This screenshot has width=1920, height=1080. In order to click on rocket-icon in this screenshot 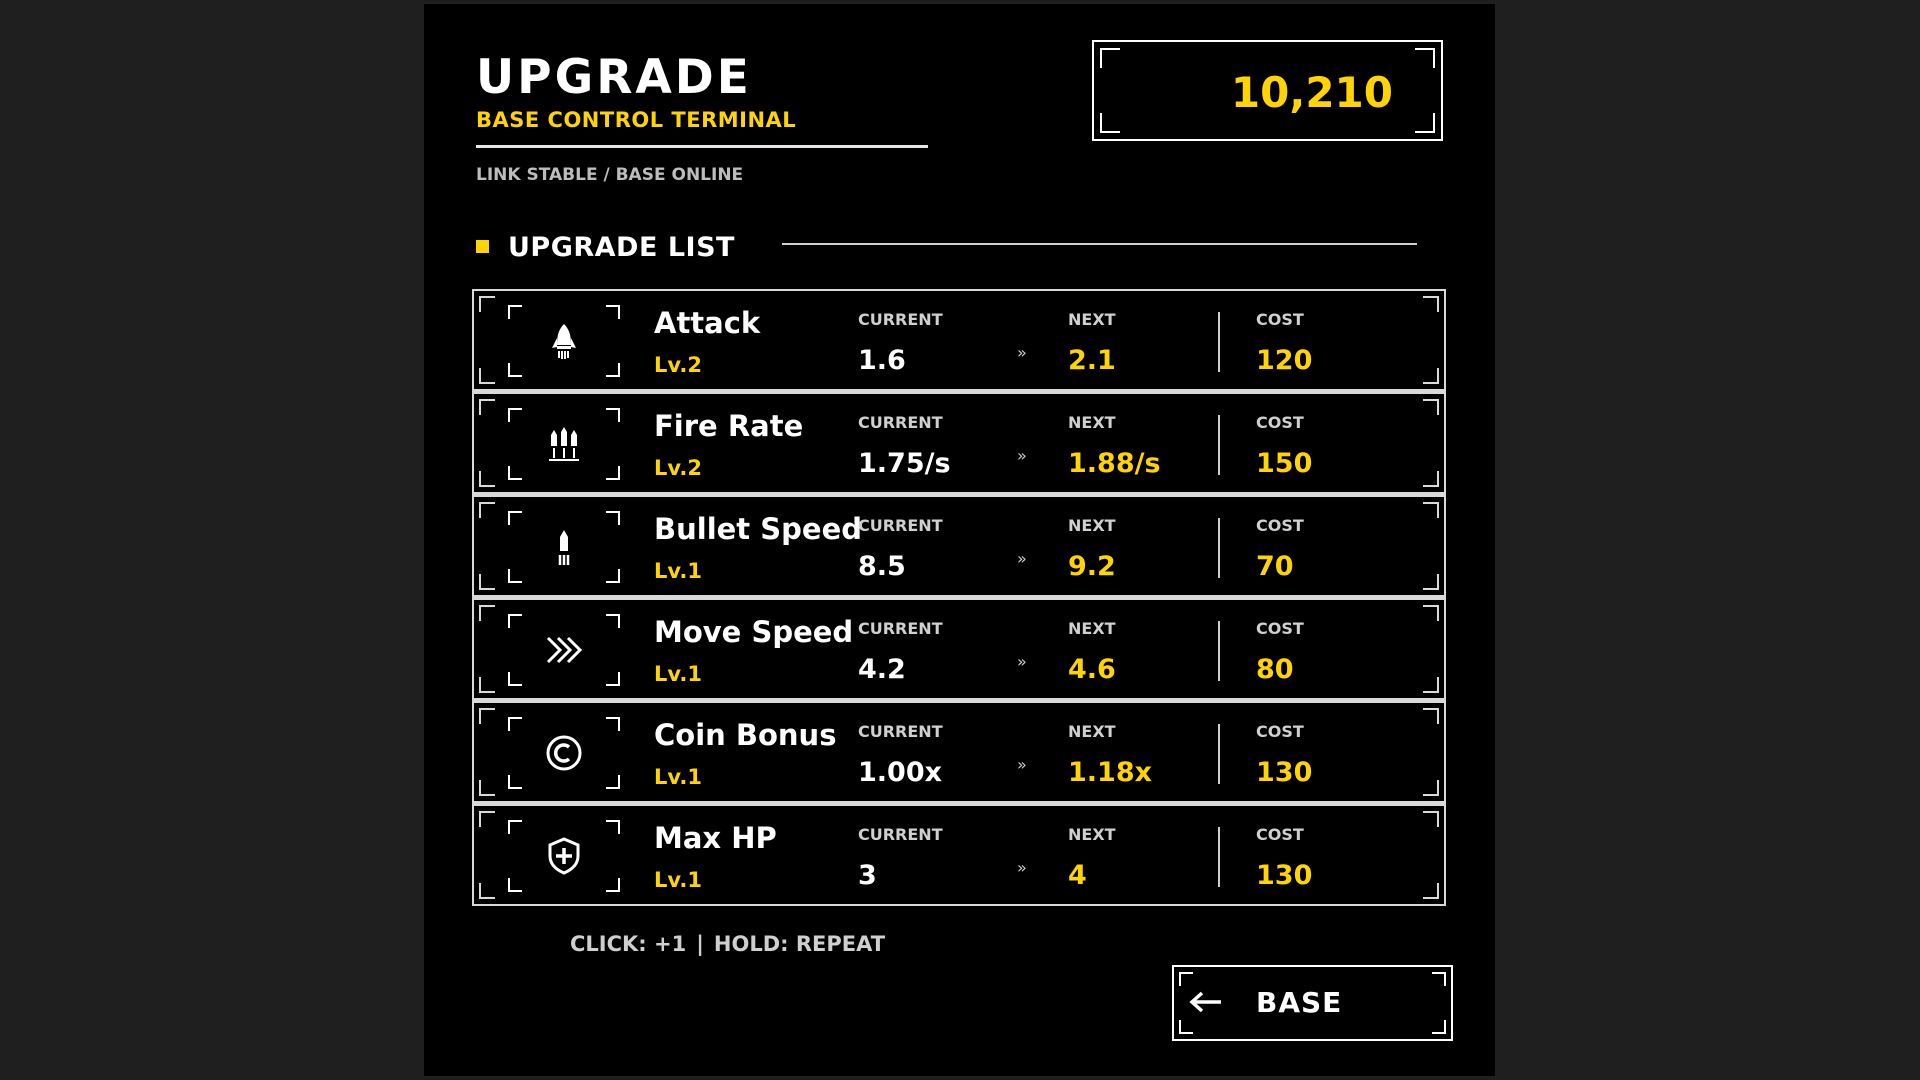, I will do `click(564, 341)`.